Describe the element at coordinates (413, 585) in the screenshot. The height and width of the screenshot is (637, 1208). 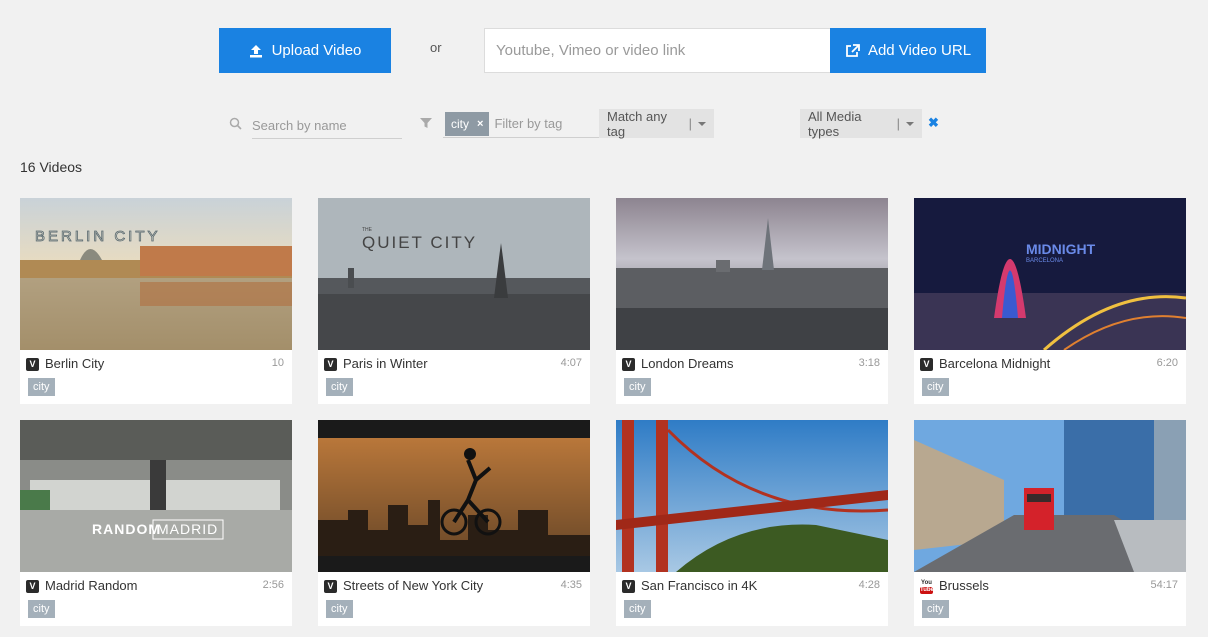
I see `video-title: Streets of New York City` at that location.